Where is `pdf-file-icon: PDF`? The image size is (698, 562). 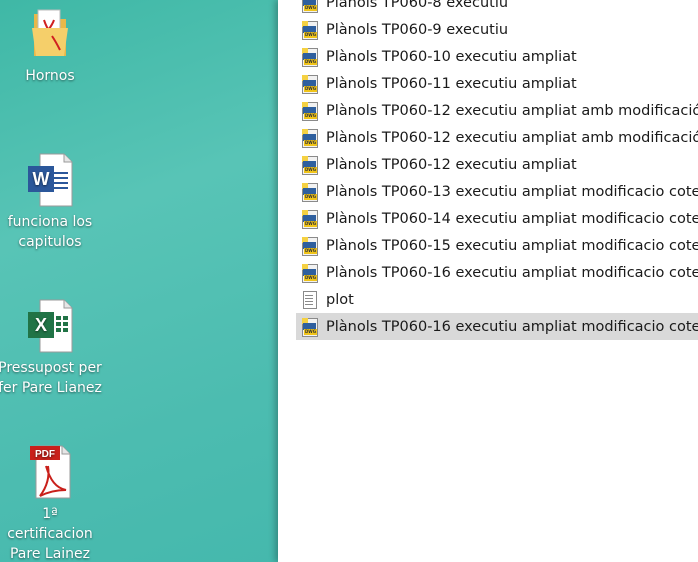
pdf-file-icon: PDF is located at coordinates (50, 472).